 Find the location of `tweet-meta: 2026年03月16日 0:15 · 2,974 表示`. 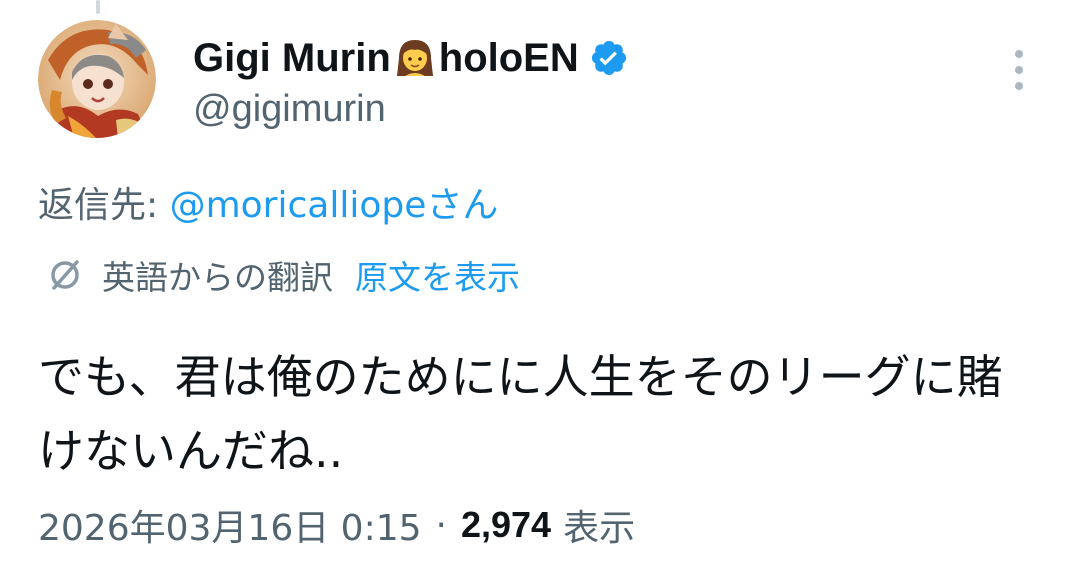

tweet-meta: 2026年03月16日 0:15 · 2,974 表示 is located at coordinates (336, 525).